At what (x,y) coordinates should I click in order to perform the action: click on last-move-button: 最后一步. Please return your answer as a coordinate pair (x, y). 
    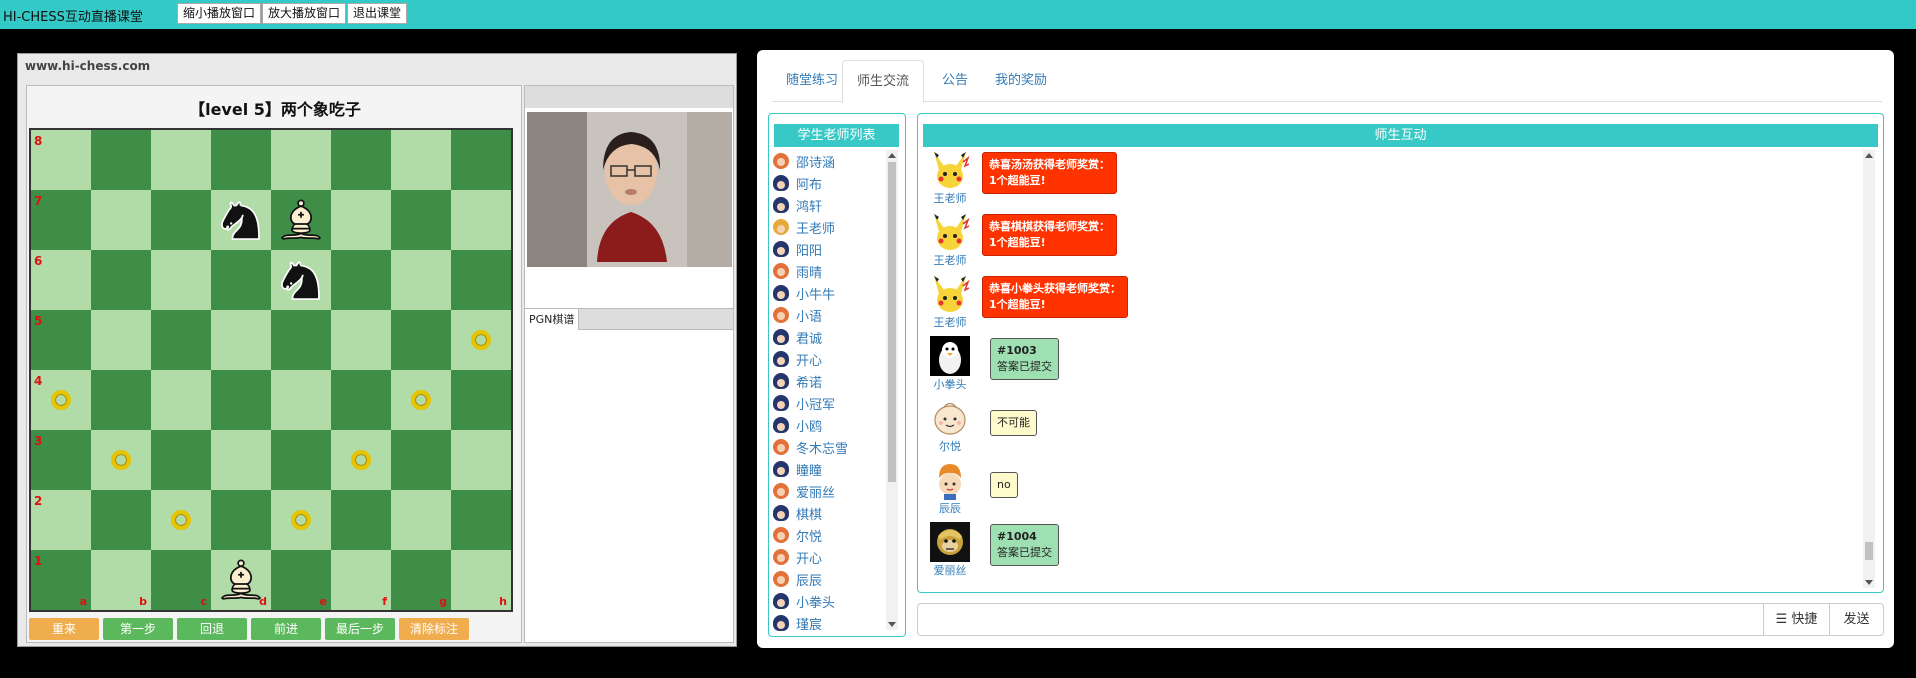
    Looking at the image, I should click on (360, 629).